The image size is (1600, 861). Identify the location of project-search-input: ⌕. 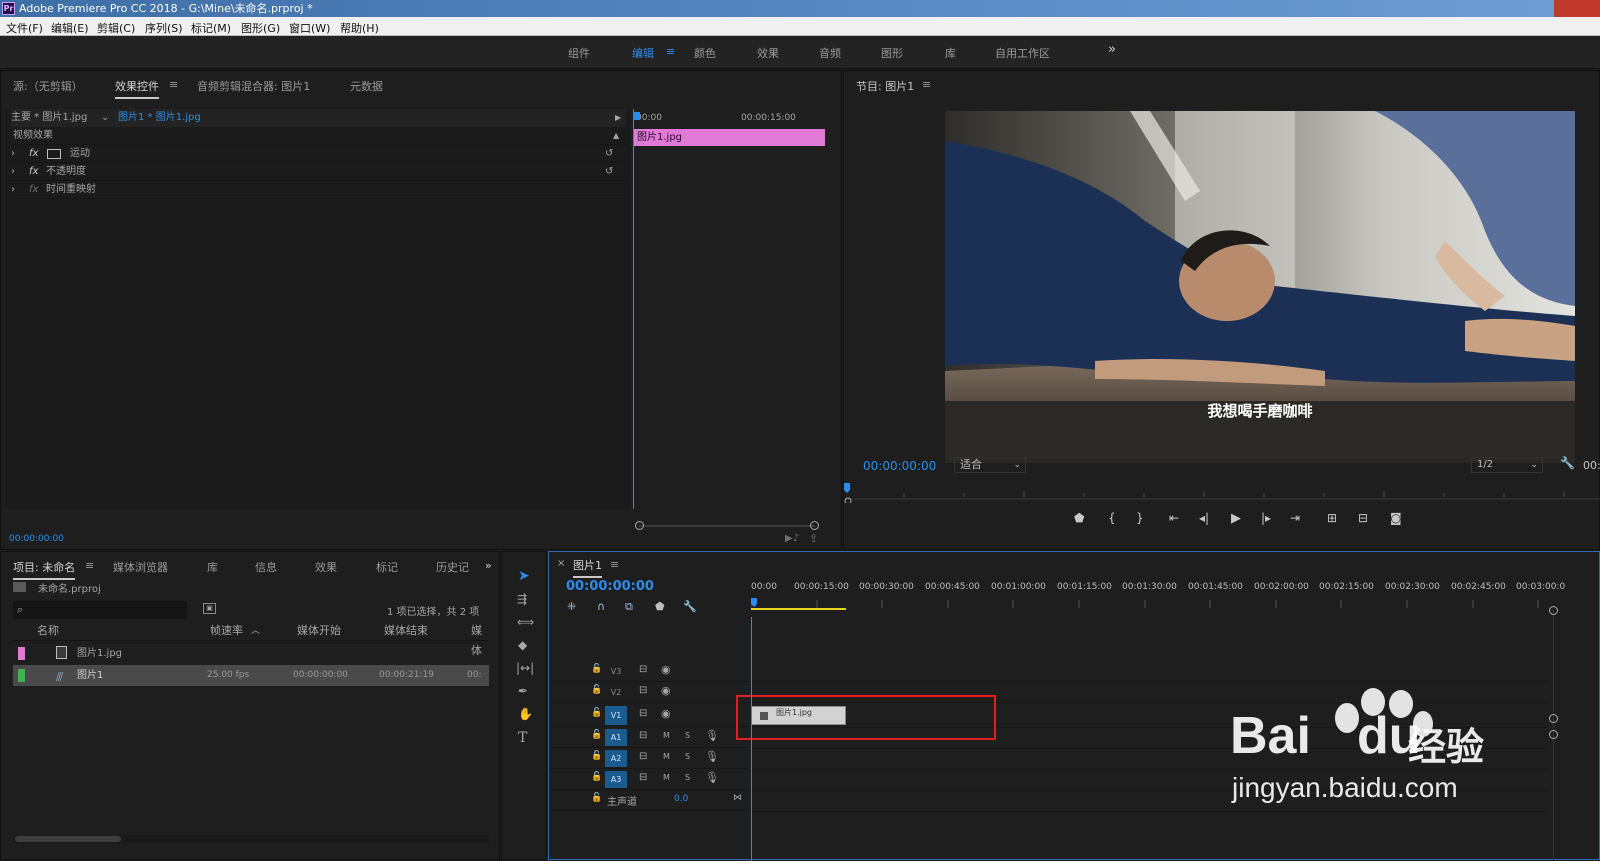
(100, 610).